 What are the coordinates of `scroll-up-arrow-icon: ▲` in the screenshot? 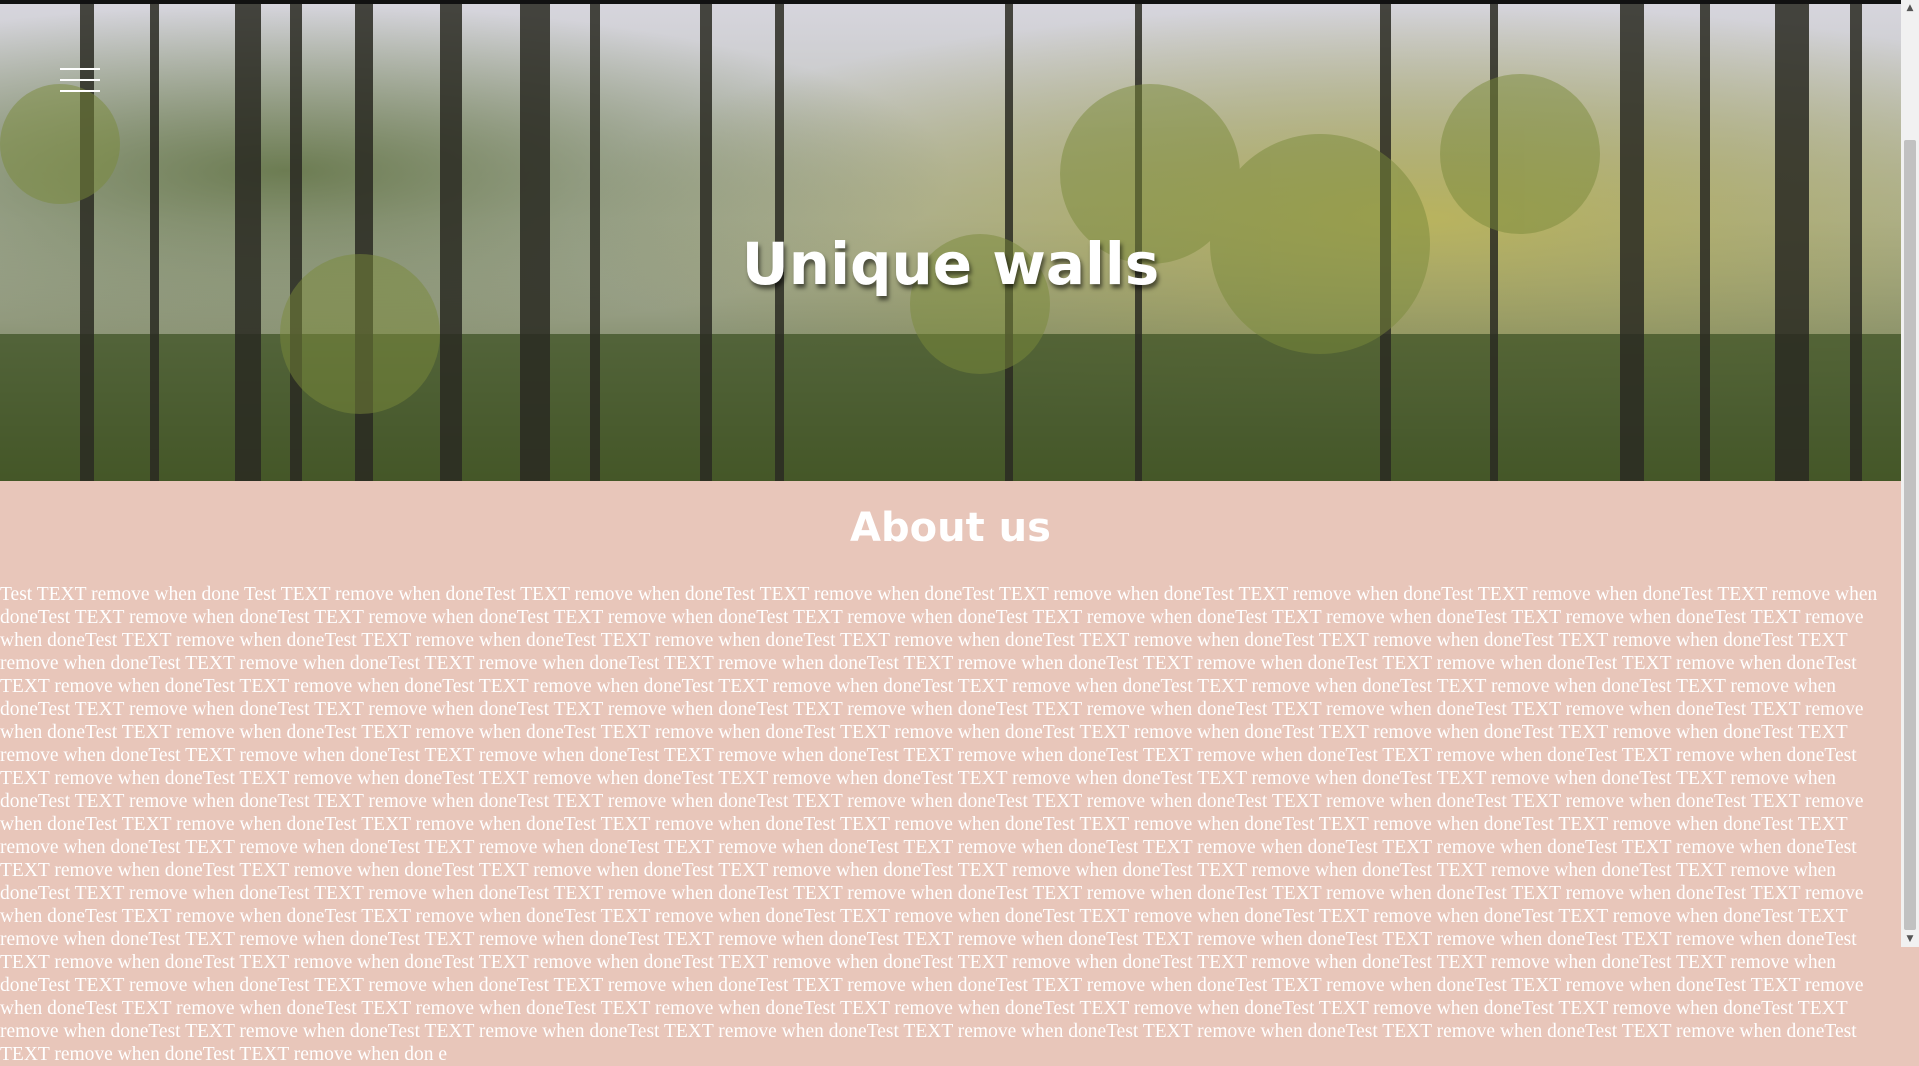 It's located at (1910, 8).